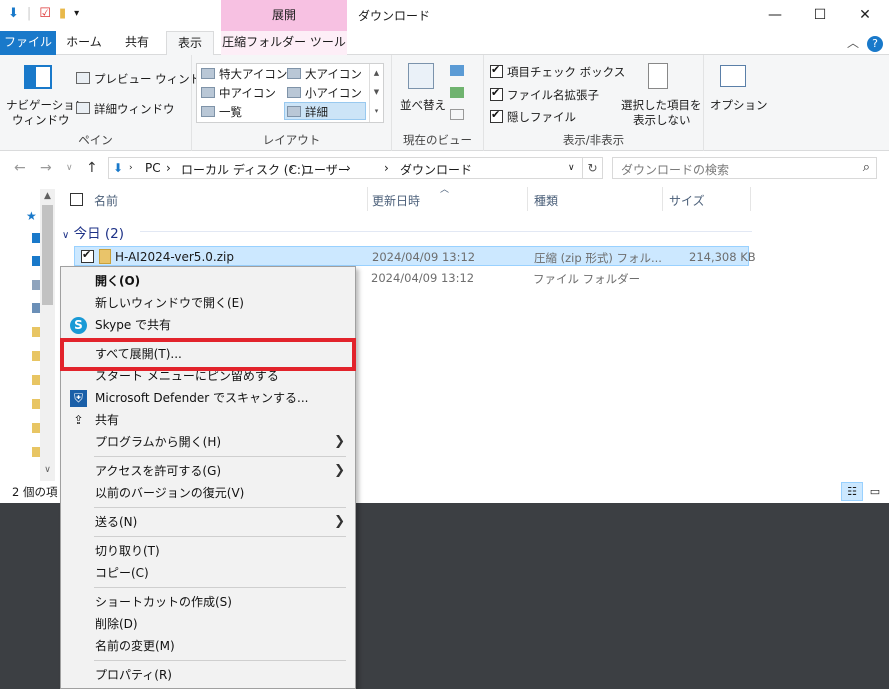  What do you see at coordinates (457, 70) in the screenshot?
I see `group-by-icon` at bounding box center [457, 70].